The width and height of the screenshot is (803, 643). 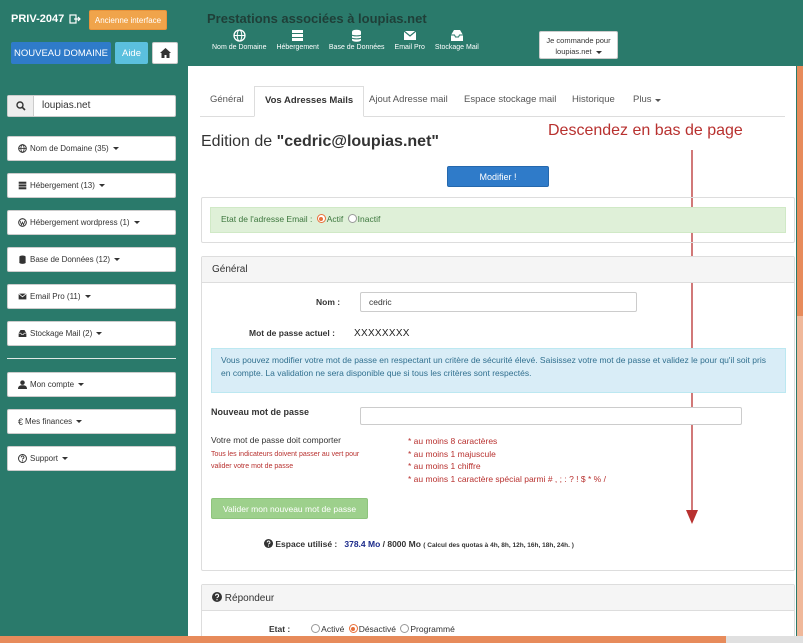 I want to click on tab-espace-stockage-mail: Espace stockage mail, so click(x=510, y=99).